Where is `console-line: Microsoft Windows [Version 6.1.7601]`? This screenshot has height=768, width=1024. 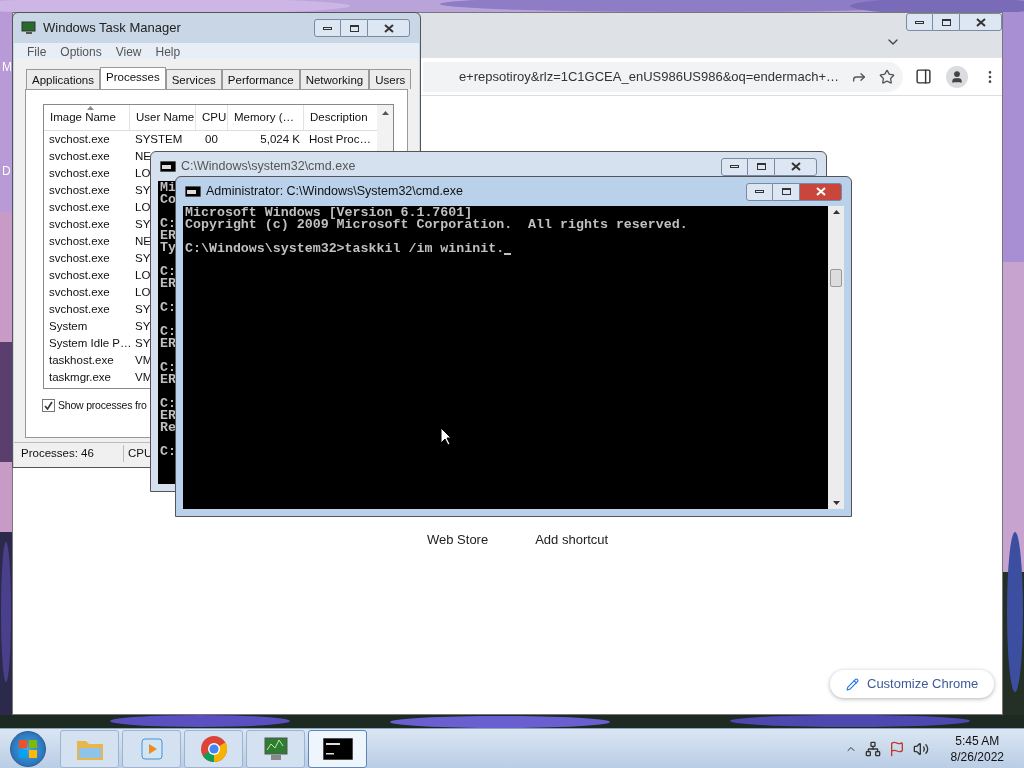
console-line: Microsoft Windows [Version 6.1.7601] is located at coordinates (329, 213).